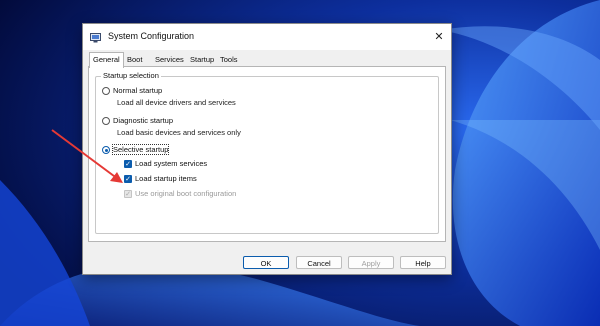 The image size is (600, 326). Describe the element at coordinates (106, 91) in the screenshot. I see `normal-startup-radio` at that location.